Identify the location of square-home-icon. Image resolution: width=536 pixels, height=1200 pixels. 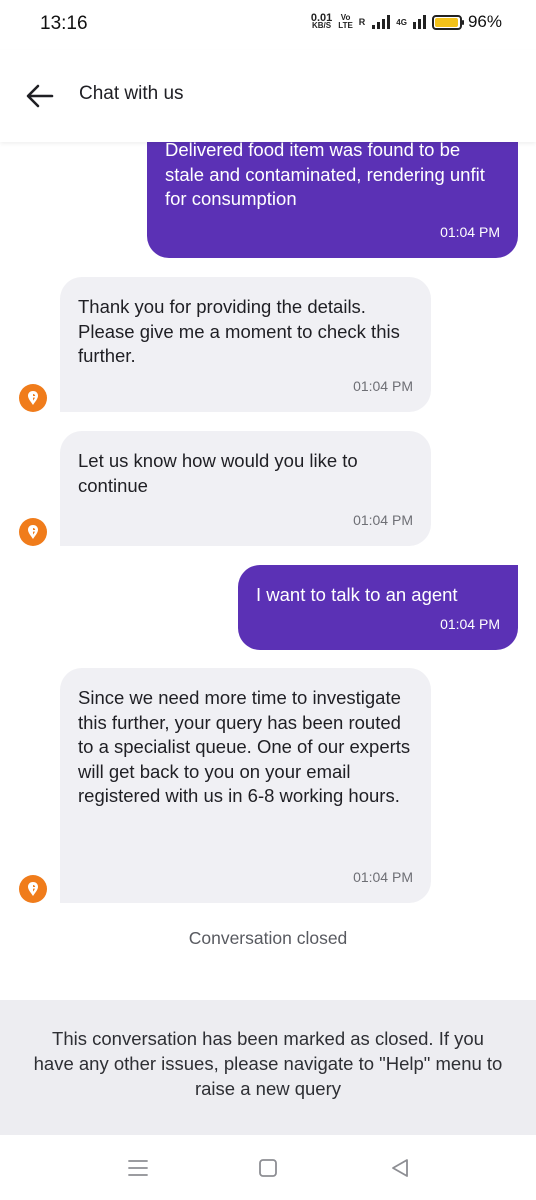
(268, 1168).